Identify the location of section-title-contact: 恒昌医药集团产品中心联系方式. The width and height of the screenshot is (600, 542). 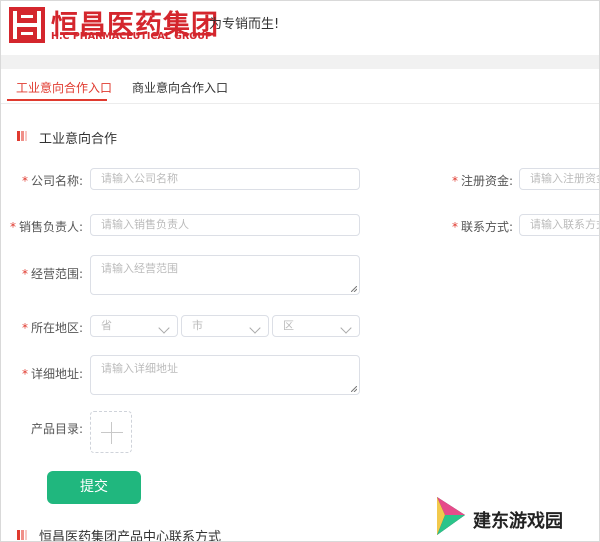
(130, 536).